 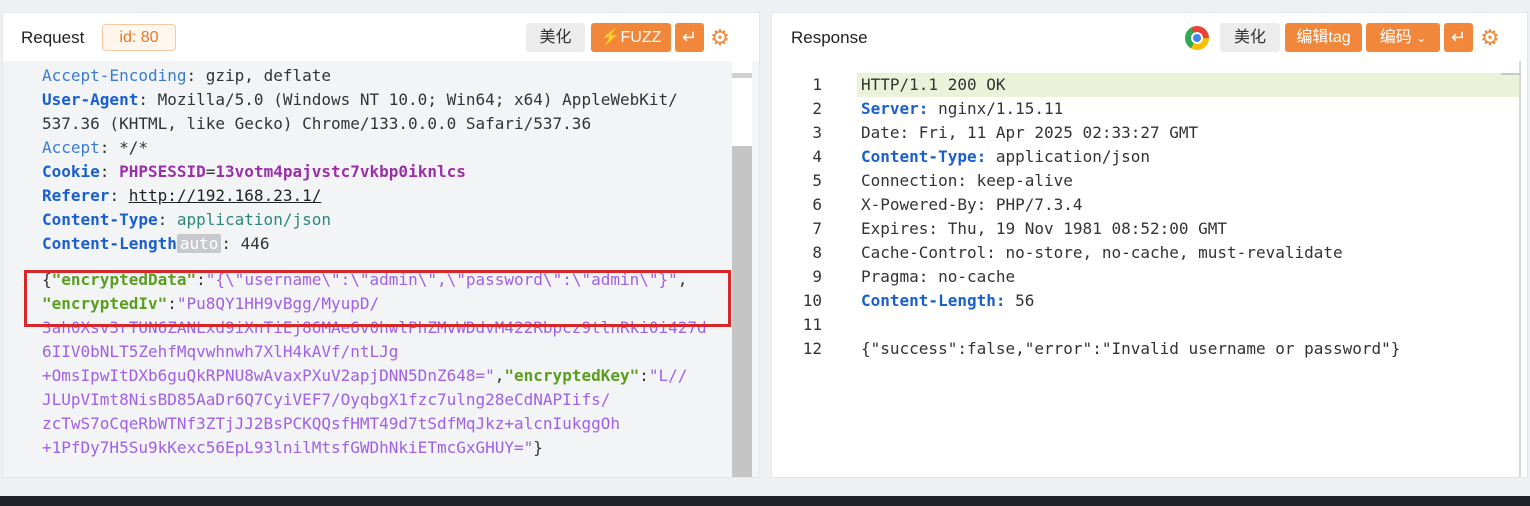 What do you see at coordinates (817, 156) in the screenshot?
I see `line-number: 4` at bounding box center [817, 156].